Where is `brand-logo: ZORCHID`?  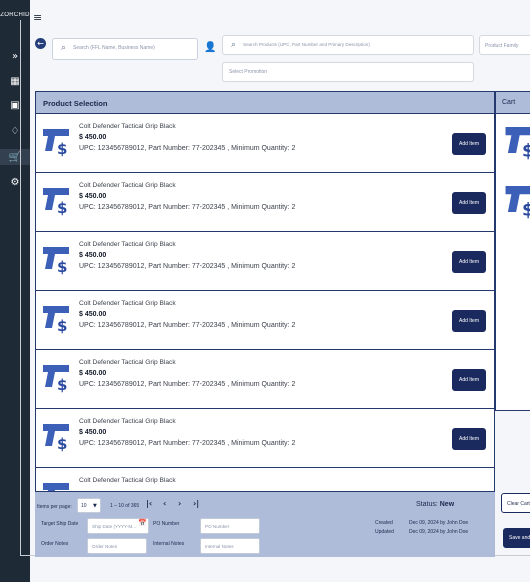 brand-logo: ZORCHID is located at coordinates (15, 15).